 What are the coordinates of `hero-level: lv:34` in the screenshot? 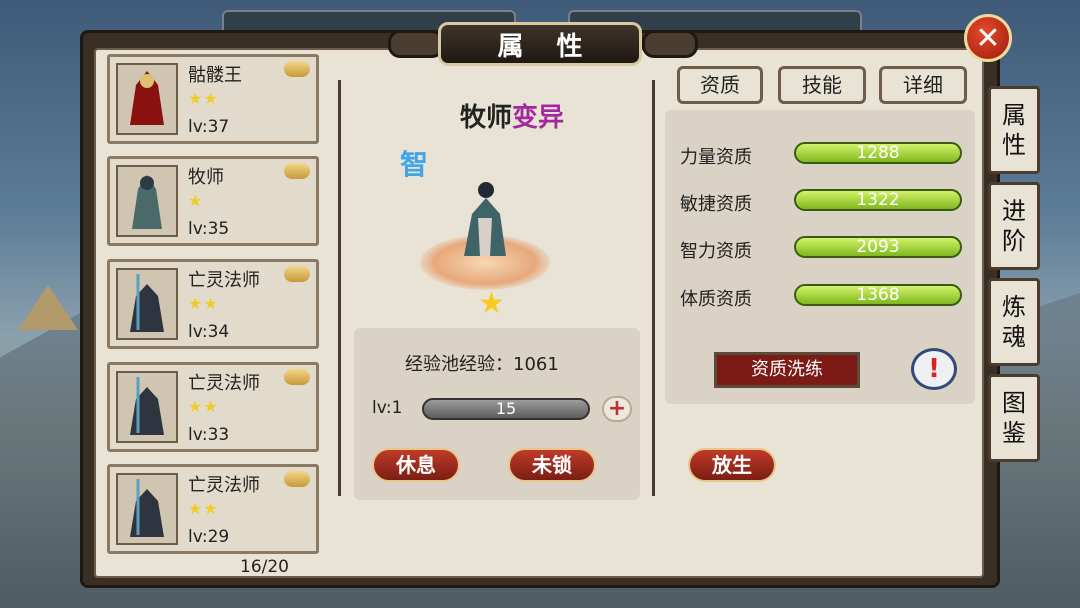 It's located at (209, 332).